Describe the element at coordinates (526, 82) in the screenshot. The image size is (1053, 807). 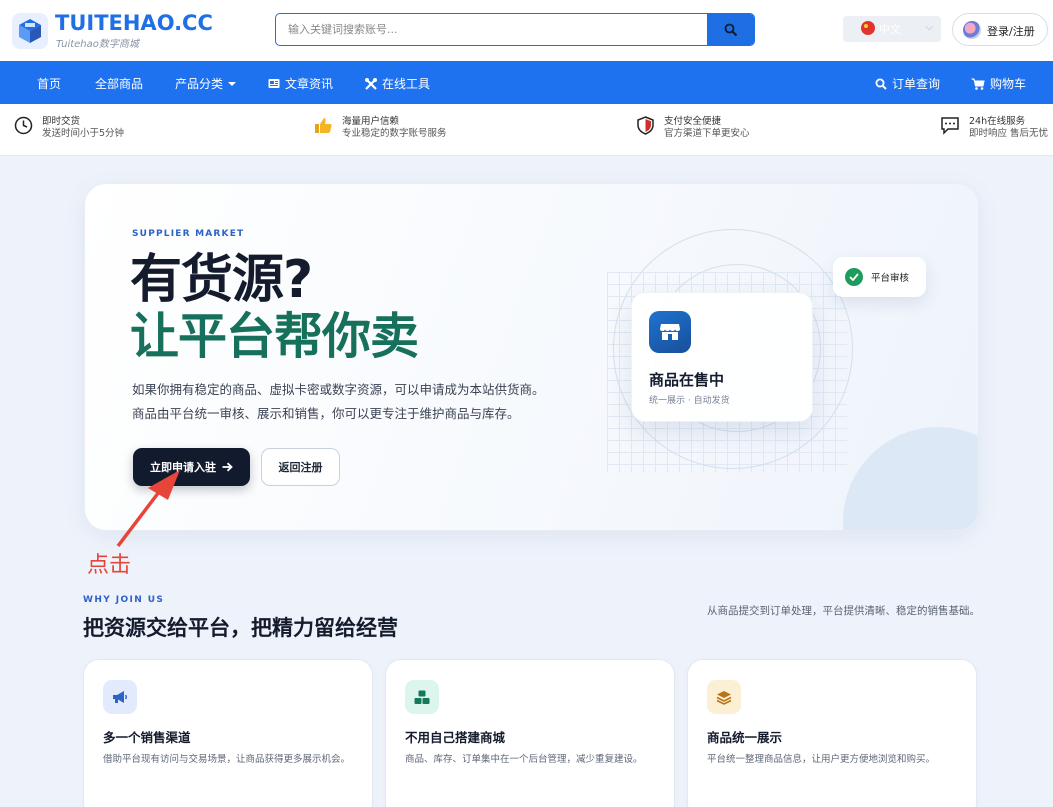
I see `main-nav: 首页 全部商品 产品分类 文章资讯 在线工具 订单查询 购物车` at that location.